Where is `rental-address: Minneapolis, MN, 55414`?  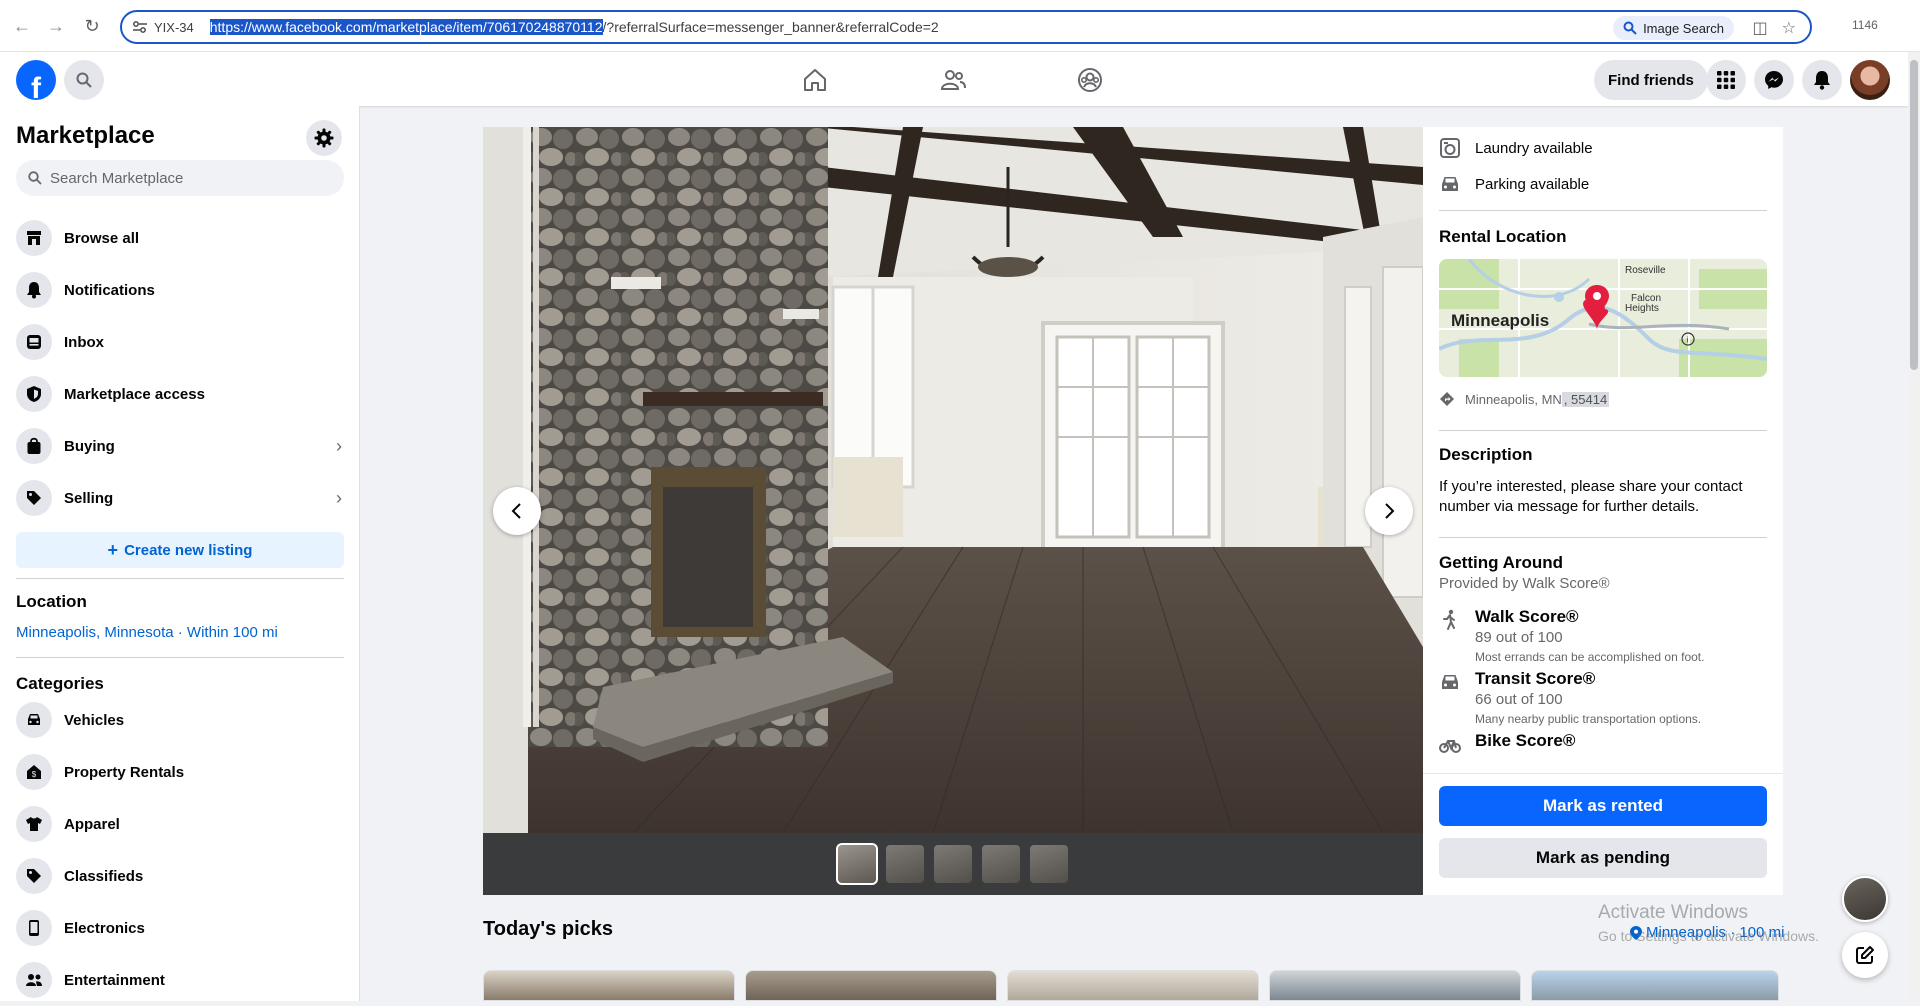 rental-address: Minneapolis, MN, 55414 is located at coordinates (1524, 399).